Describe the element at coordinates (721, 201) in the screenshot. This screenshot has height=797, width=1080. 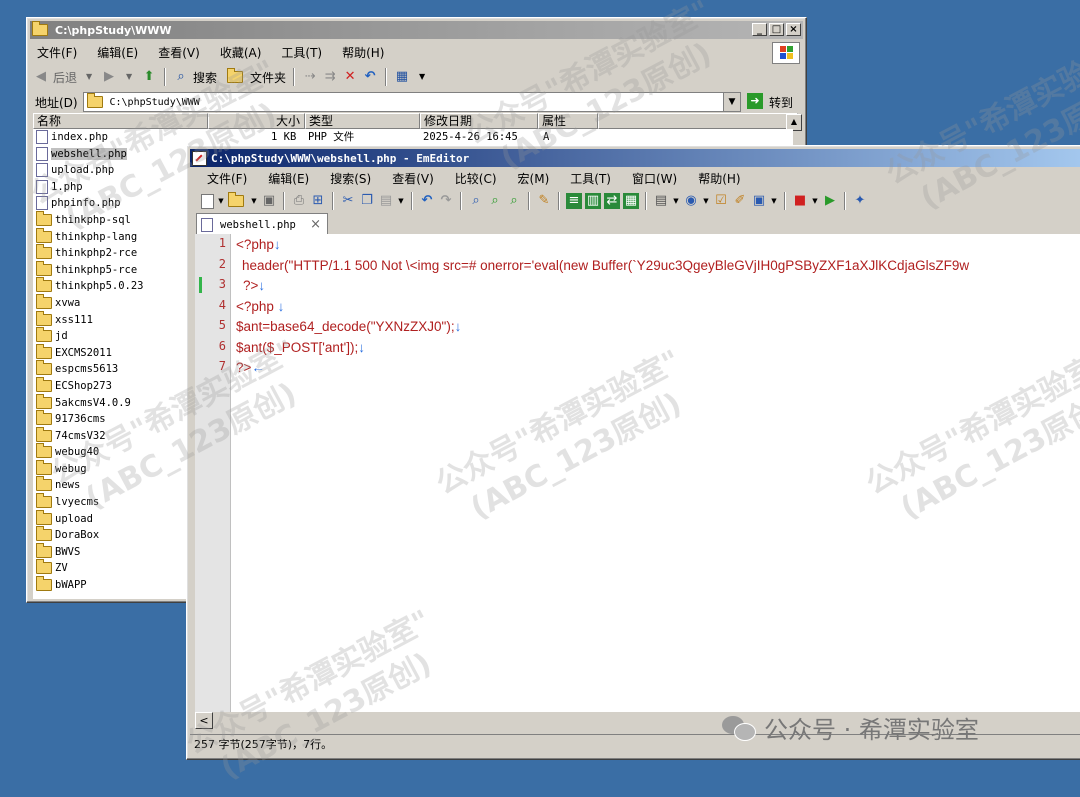
I see `checklist-icon: ☑` at that location.